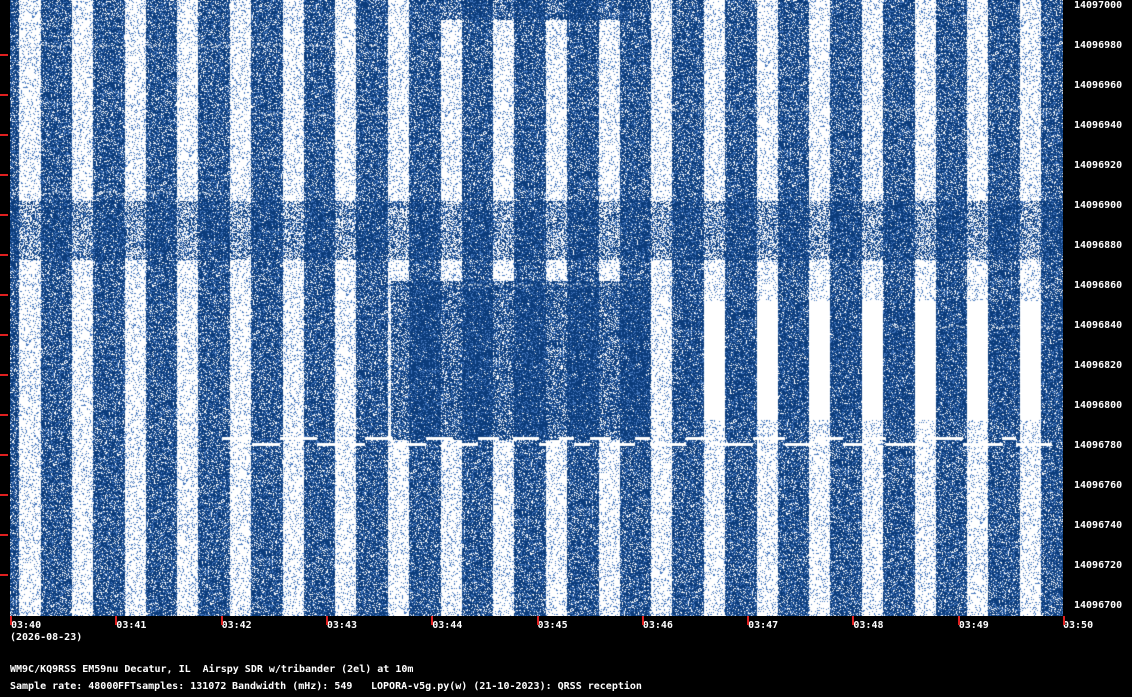 This screenshot has height=697, width=1132. What do you see at coordinates (552, 625) in the screenshot?
I see `time-tick-label: 03:45` at bounding box center [552, 625].